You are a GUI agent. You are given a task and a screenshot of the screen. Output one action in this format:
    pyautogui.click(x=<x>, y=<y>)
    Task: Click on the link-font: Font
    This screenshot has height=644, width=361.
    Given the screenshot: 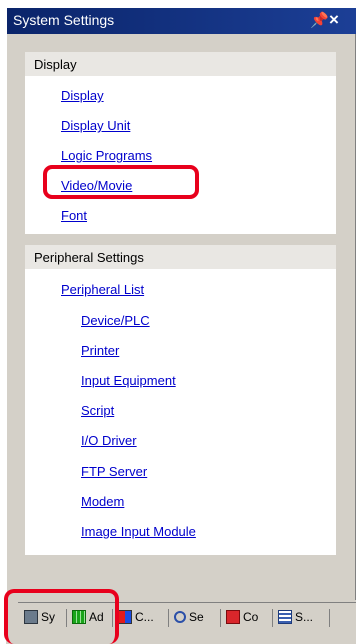 What is the action you would take?
    pyautogui.click(x=74, y=215)
    